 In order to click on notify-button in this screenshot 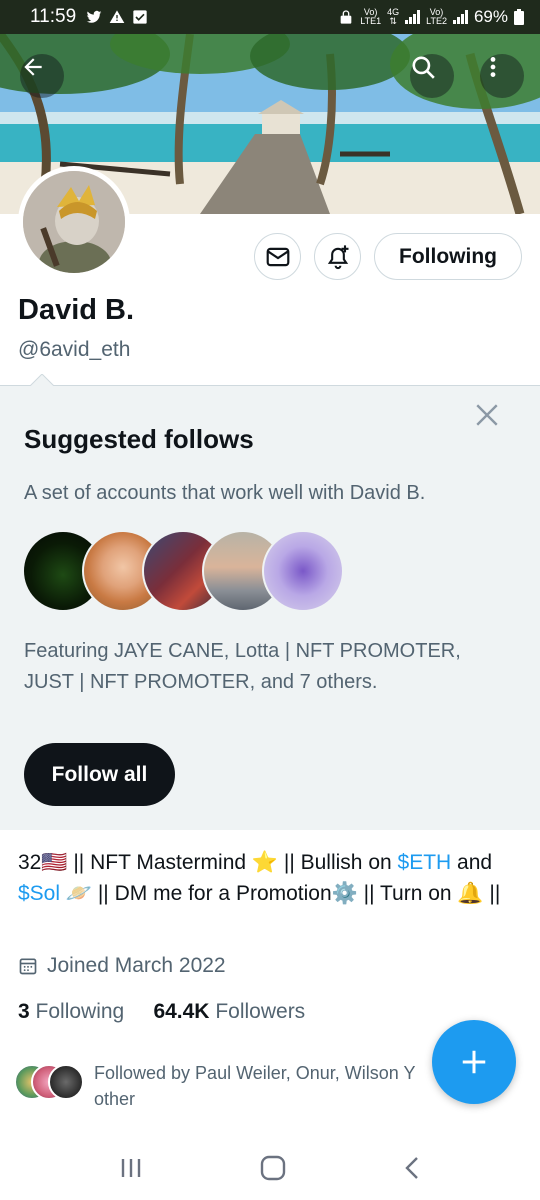, I will do `click(337, 256)`.